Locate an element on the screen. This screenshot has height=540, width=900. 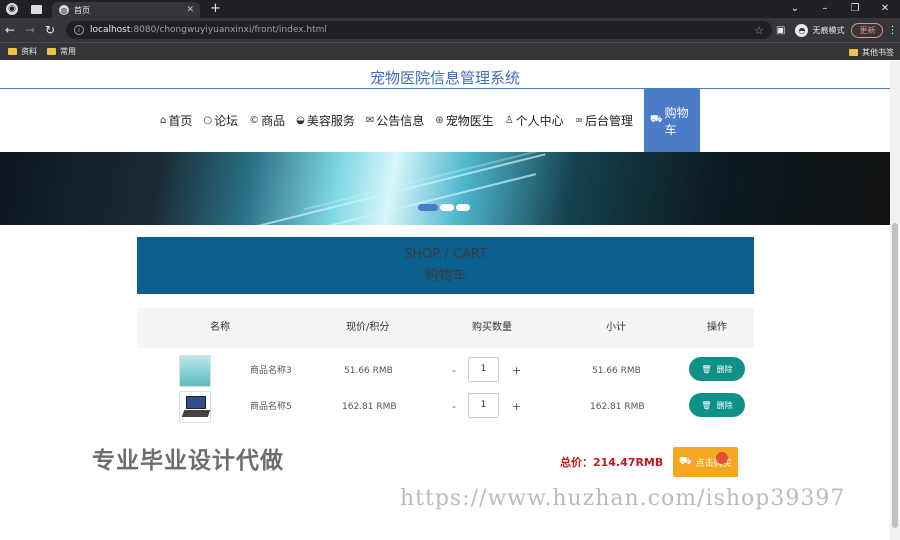
reload-icon: ↻ is located at coordinates (50, 30).